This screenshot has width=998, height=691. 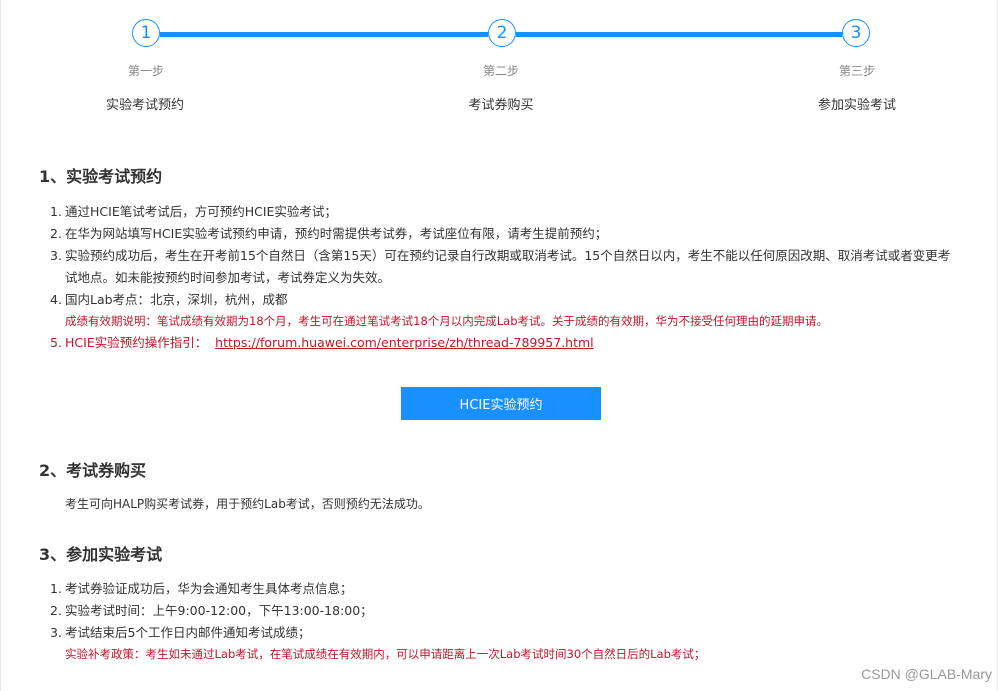 I want to click on list-number: 5., so click(x=56, y=342).